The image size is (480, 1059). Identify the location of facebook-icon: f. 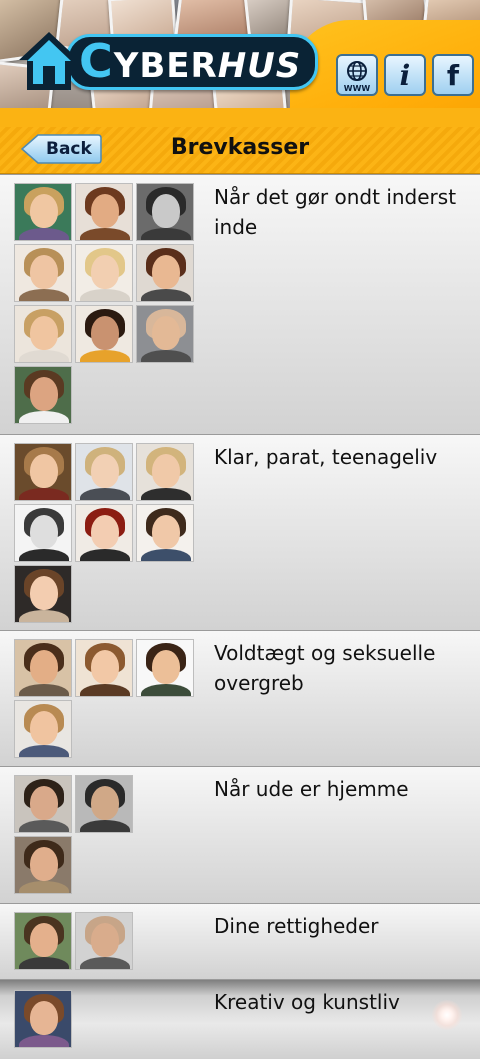
(453, 75).